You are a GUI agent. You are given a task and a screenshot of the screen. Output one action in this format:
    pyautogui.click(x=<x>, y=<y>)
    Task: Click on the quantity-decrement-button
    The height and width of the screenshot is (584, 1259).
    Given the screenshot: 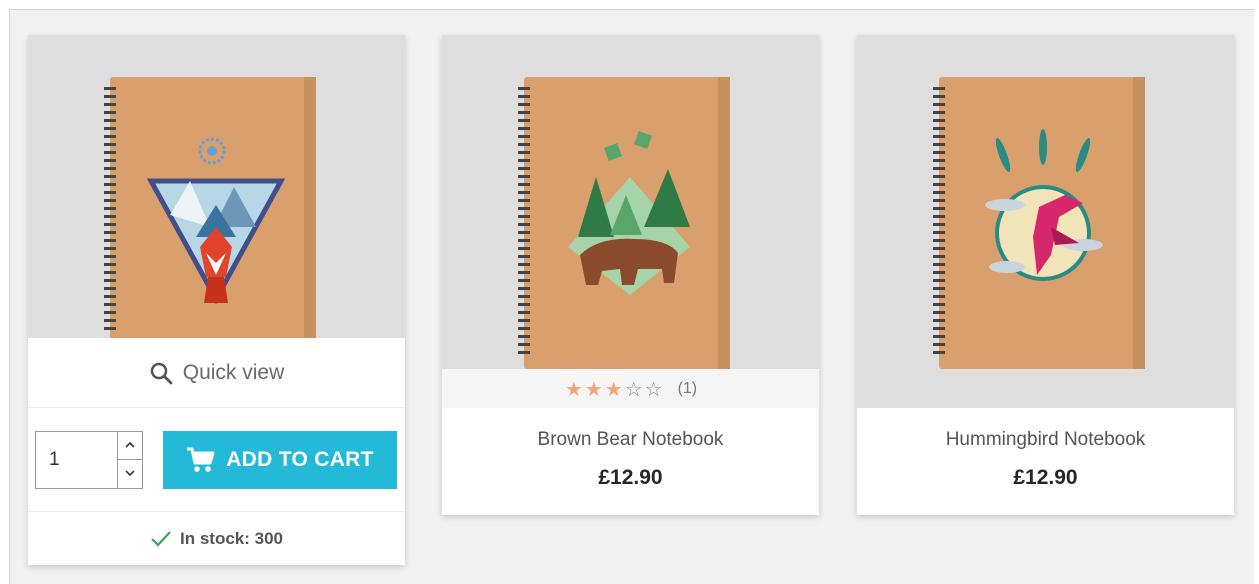 What is the action you would take?
    pyautogui.click(x=130, y=474)
    